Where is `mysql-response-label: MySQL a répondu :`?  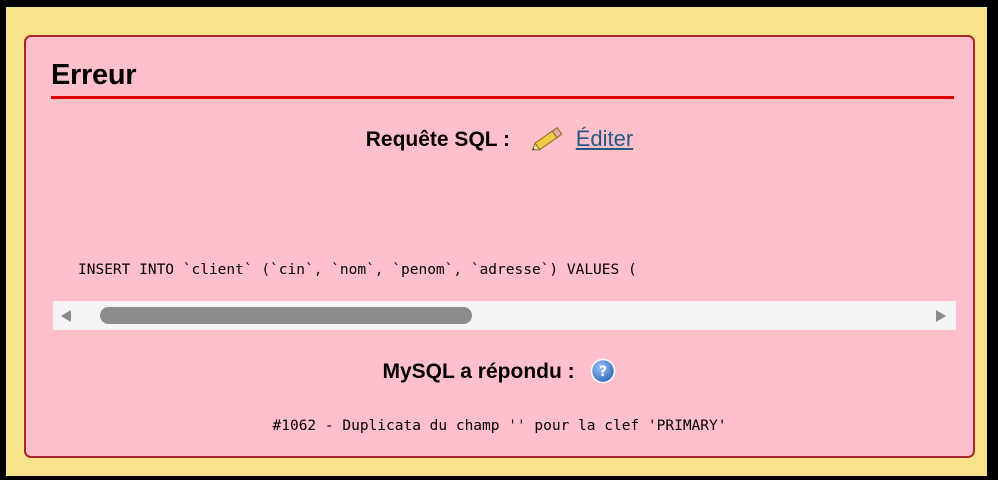 mysql-response-label: MySQL a répondu : is located at coordinates (478, 371).